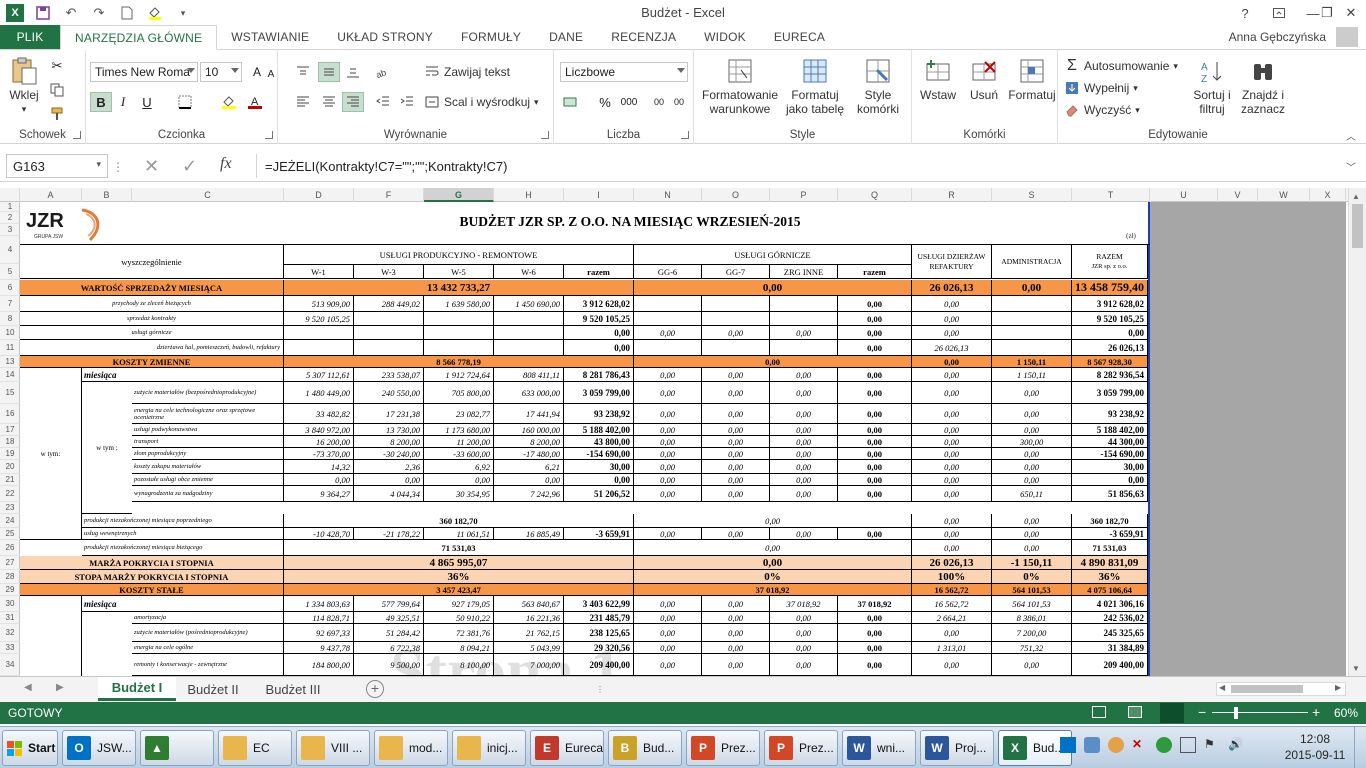 This screenshot has height=768, width=1366. Describe the element at coordinates (375, 689) in the screenshot. I see `add-sheet-icon: +` at that location.